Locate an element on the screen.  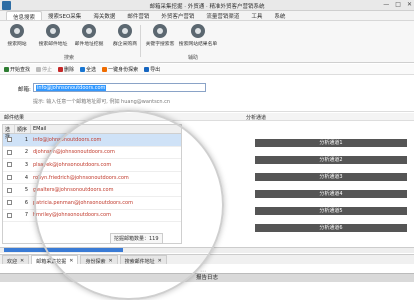
menu-email-marketing: 邮件营销 is located at coordinates (138, 15).